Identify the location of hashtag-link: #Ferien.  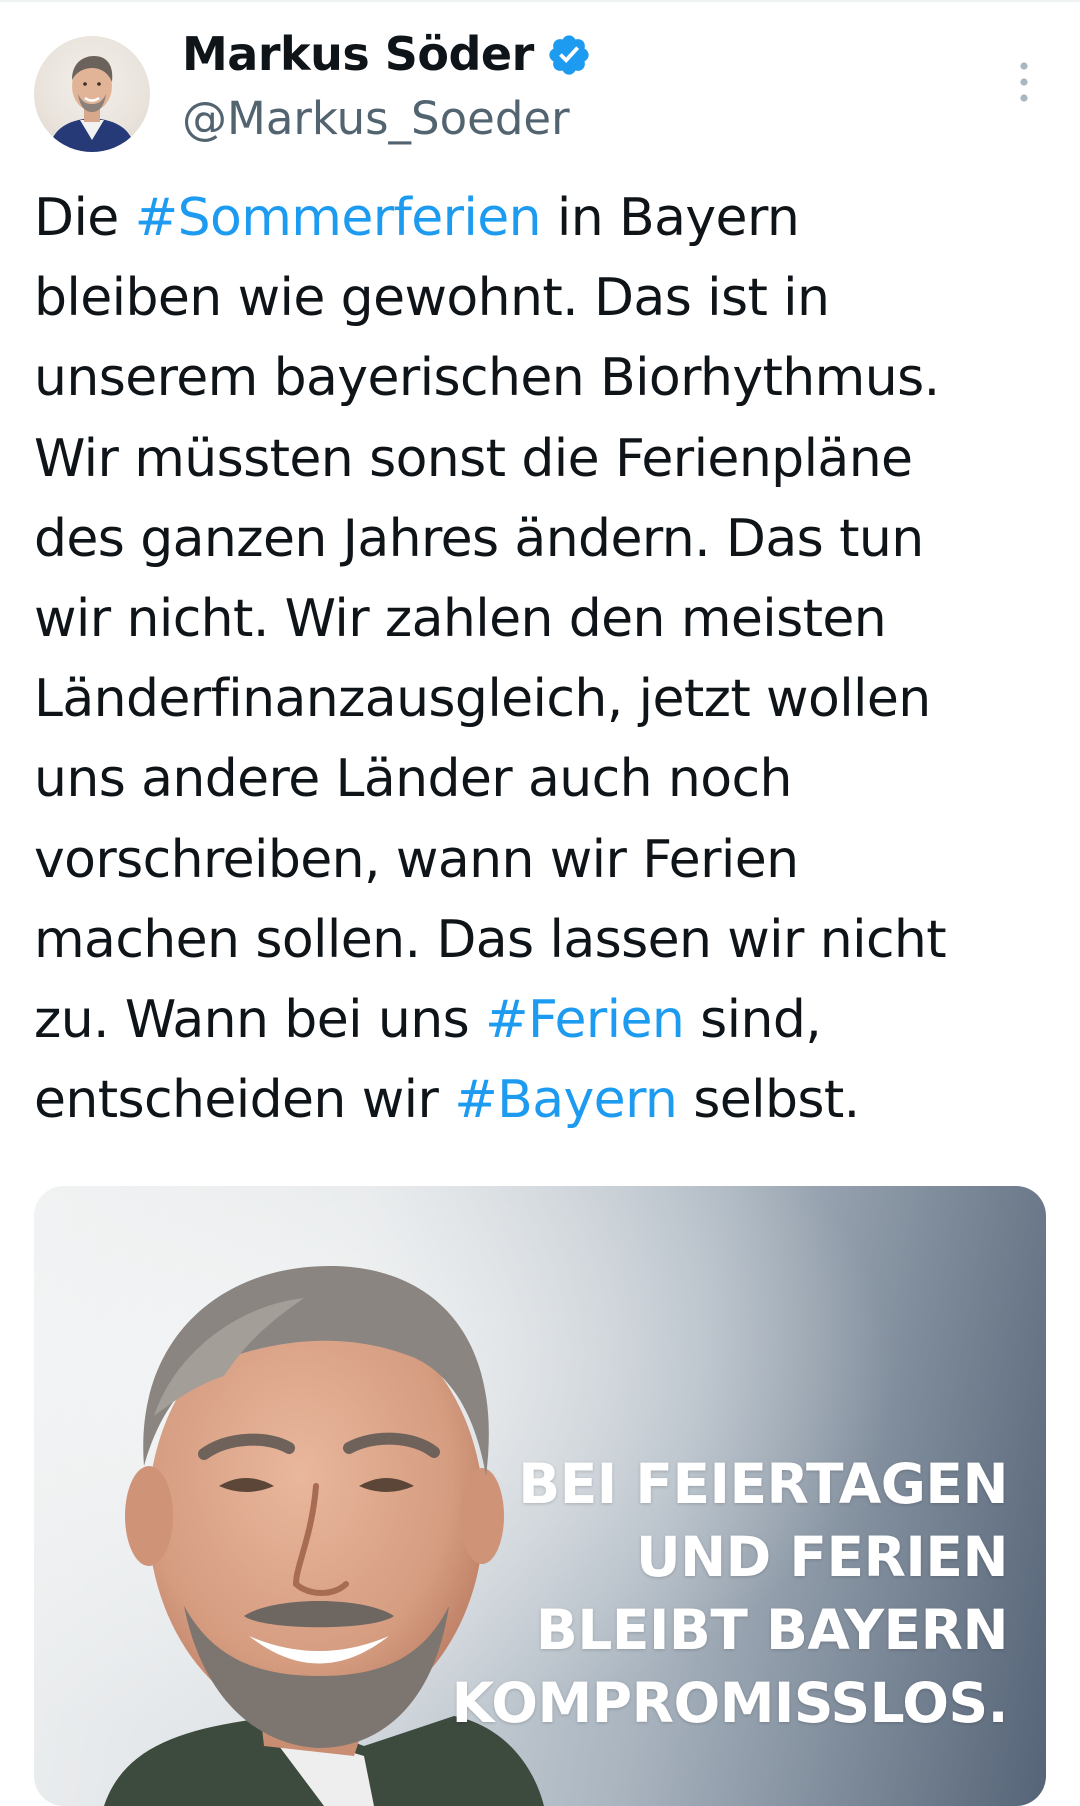
(585, 1020).